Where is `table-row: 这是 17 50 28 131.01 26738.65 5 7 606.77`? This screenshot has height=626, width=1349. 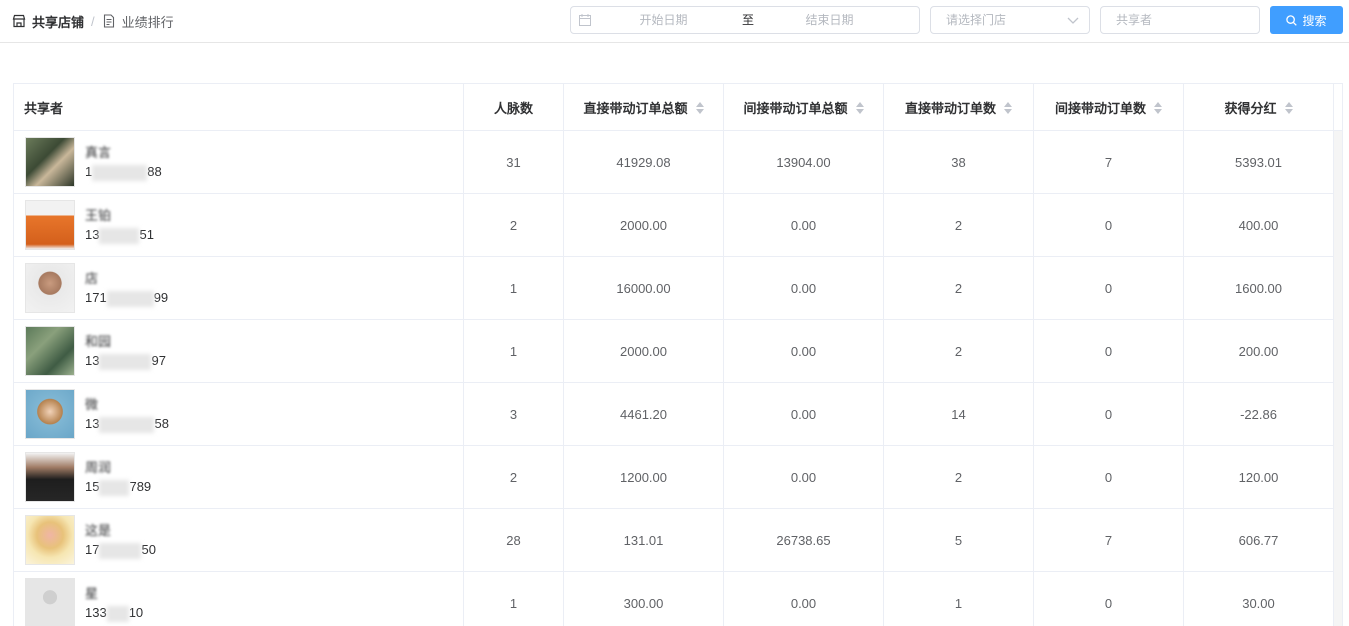
table-row: 这是 17 50 28 131.01 26738.65 5 7 606.77 is located at coordinates (674, 540).